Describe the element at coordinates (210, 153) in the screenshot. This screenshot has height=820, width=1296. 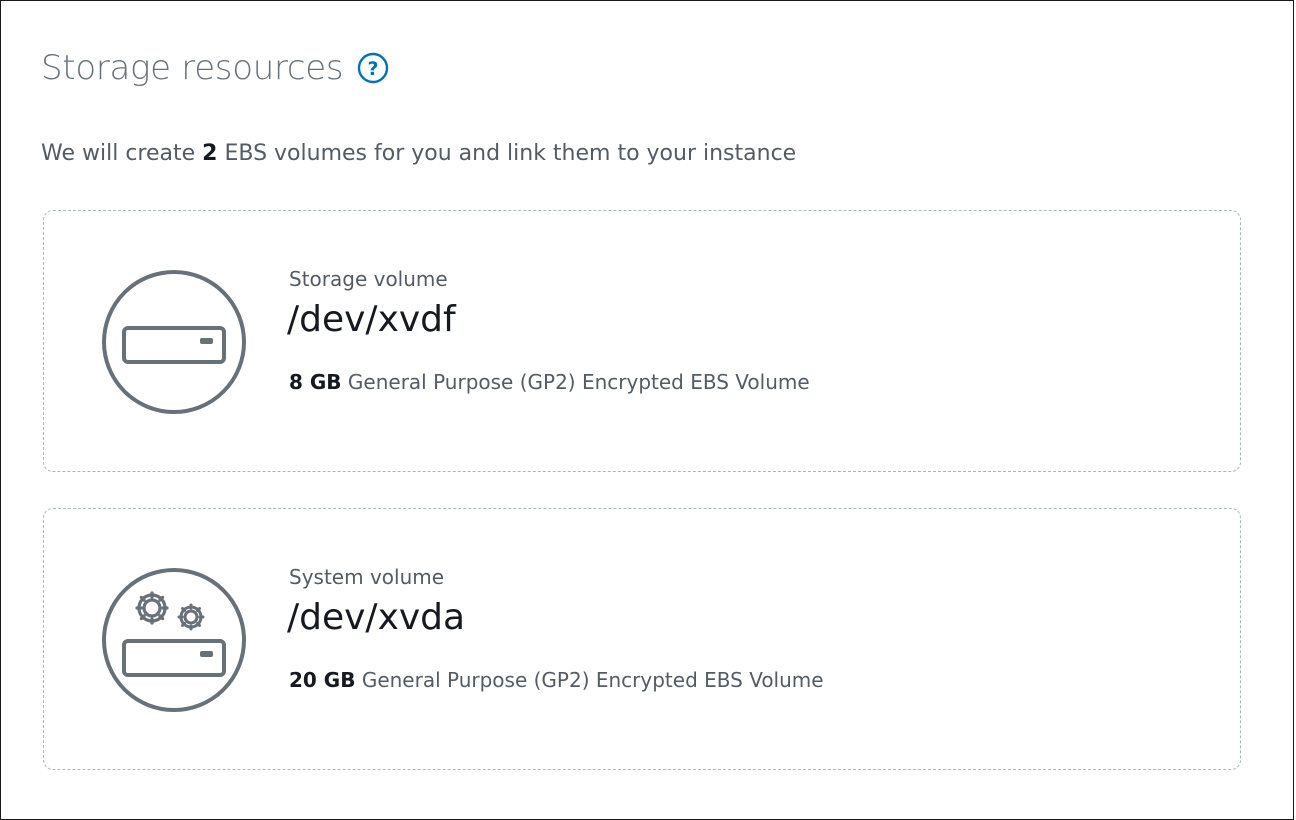
I see `volume-count: 2` at that location.